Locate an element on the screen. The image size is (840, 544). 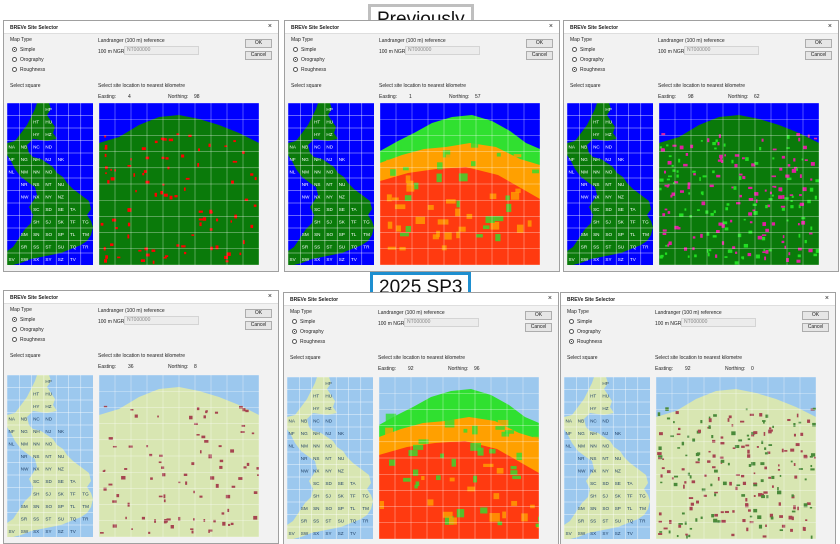
grid-square-label: NH is located at coordinates (593, 433).